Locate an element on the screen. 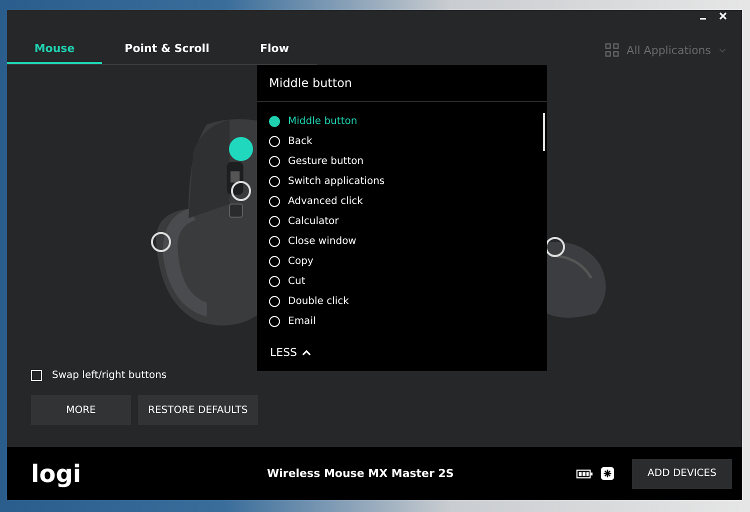 This screenshot has width=750, height=512. option-label: Double click is located at coordinates (318, 301).